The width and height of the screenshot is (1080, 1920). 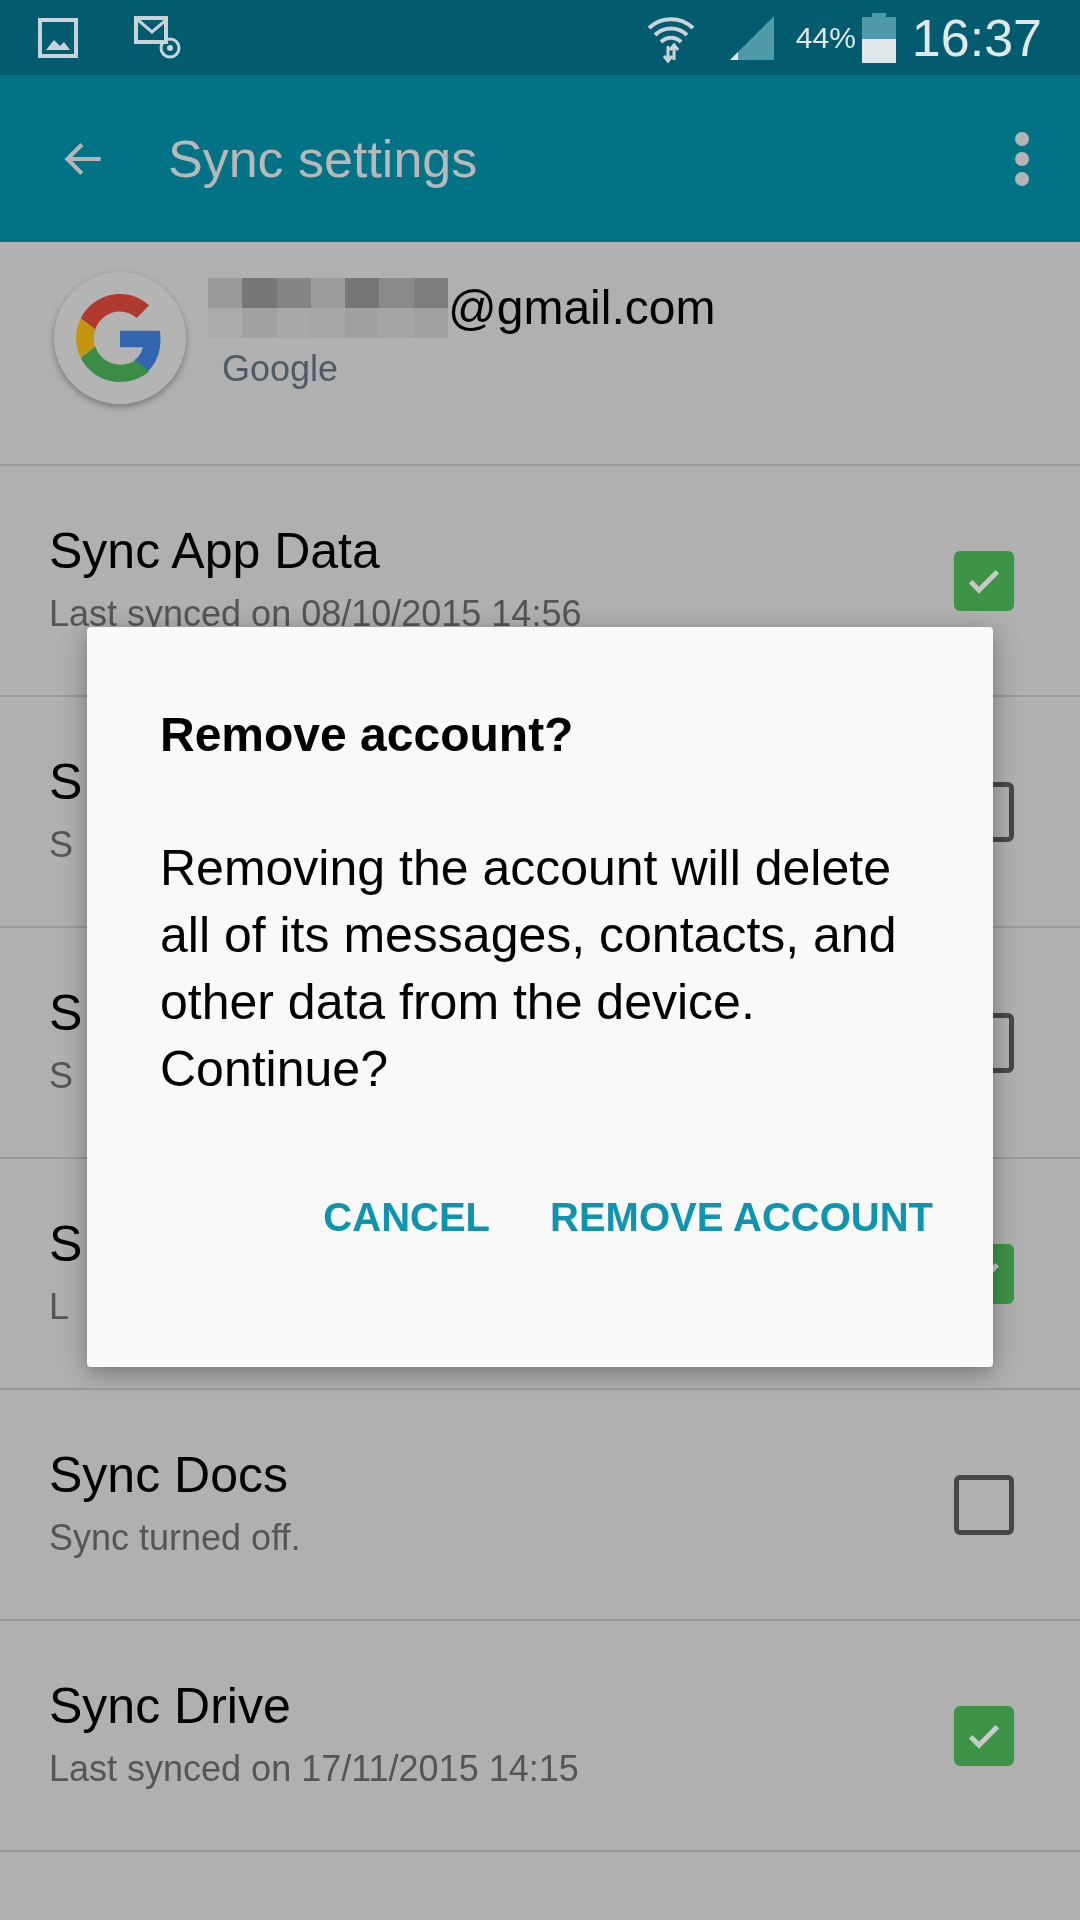 What do you see at coordinates (58, 37) in the screenshot?
I see `gallery-icon` at bounding box center [58, 37].